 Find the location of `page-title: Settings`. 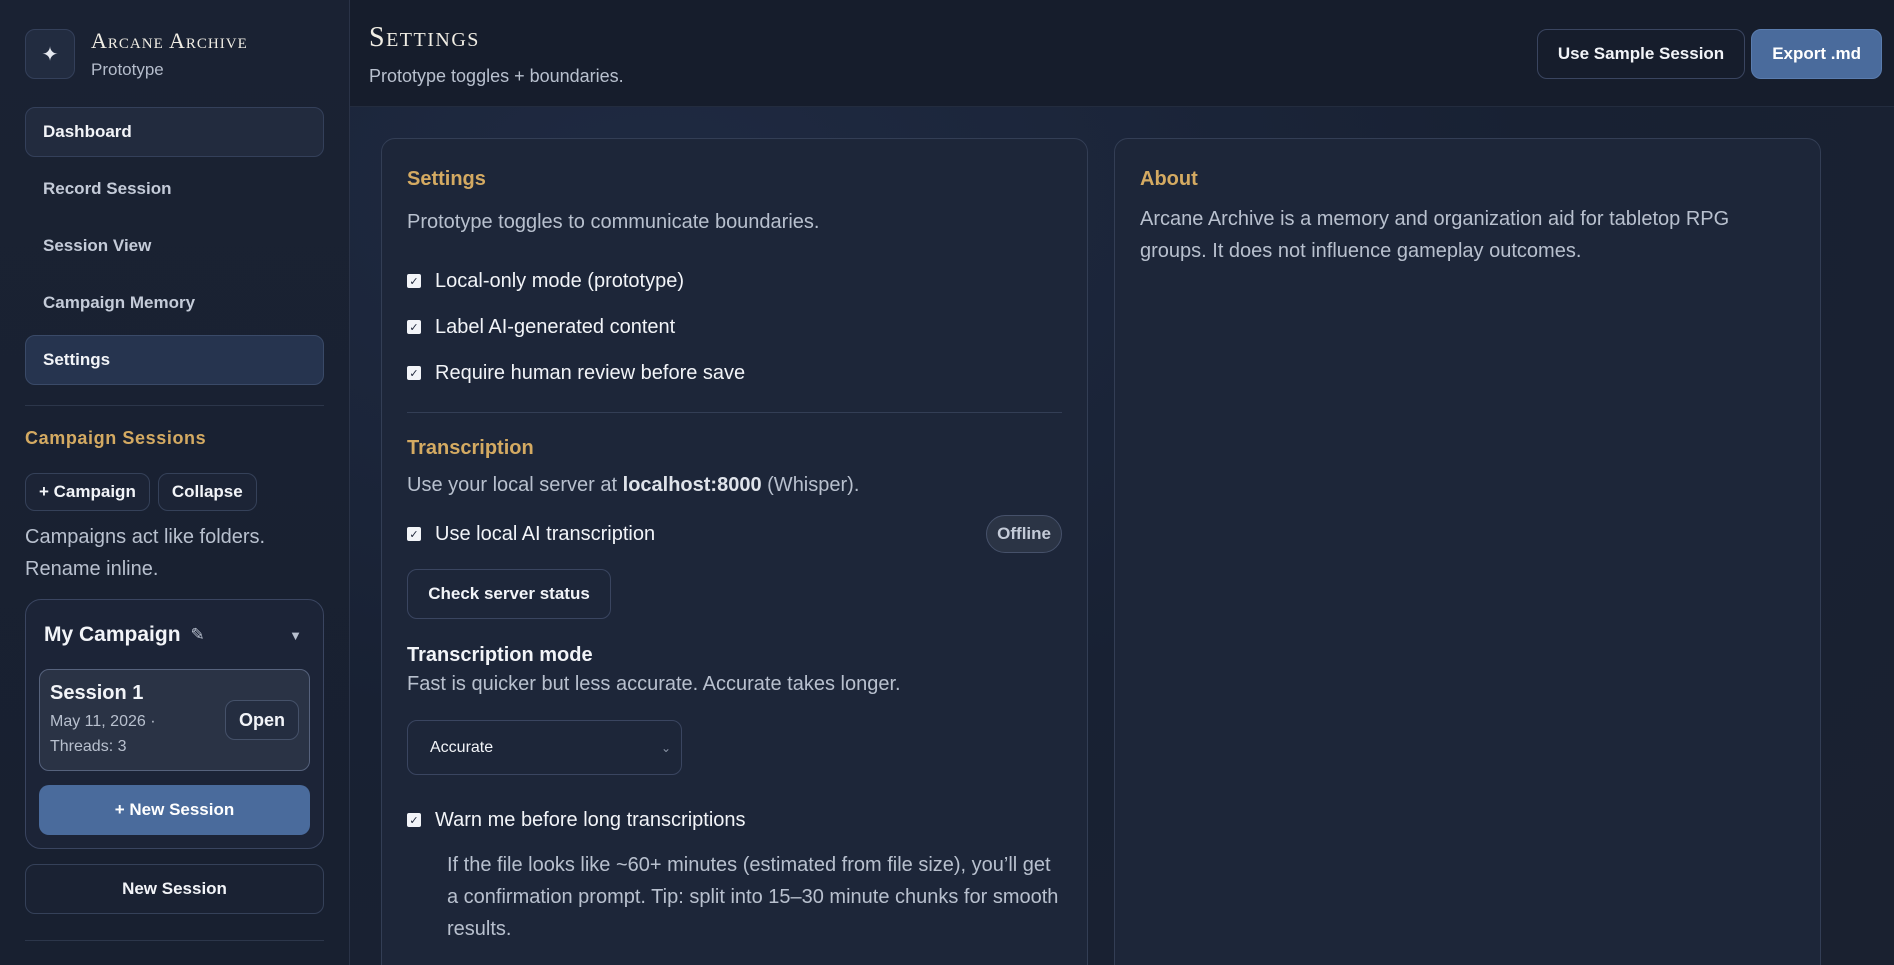

page-title: Settings is located at coordinates (424, 37).